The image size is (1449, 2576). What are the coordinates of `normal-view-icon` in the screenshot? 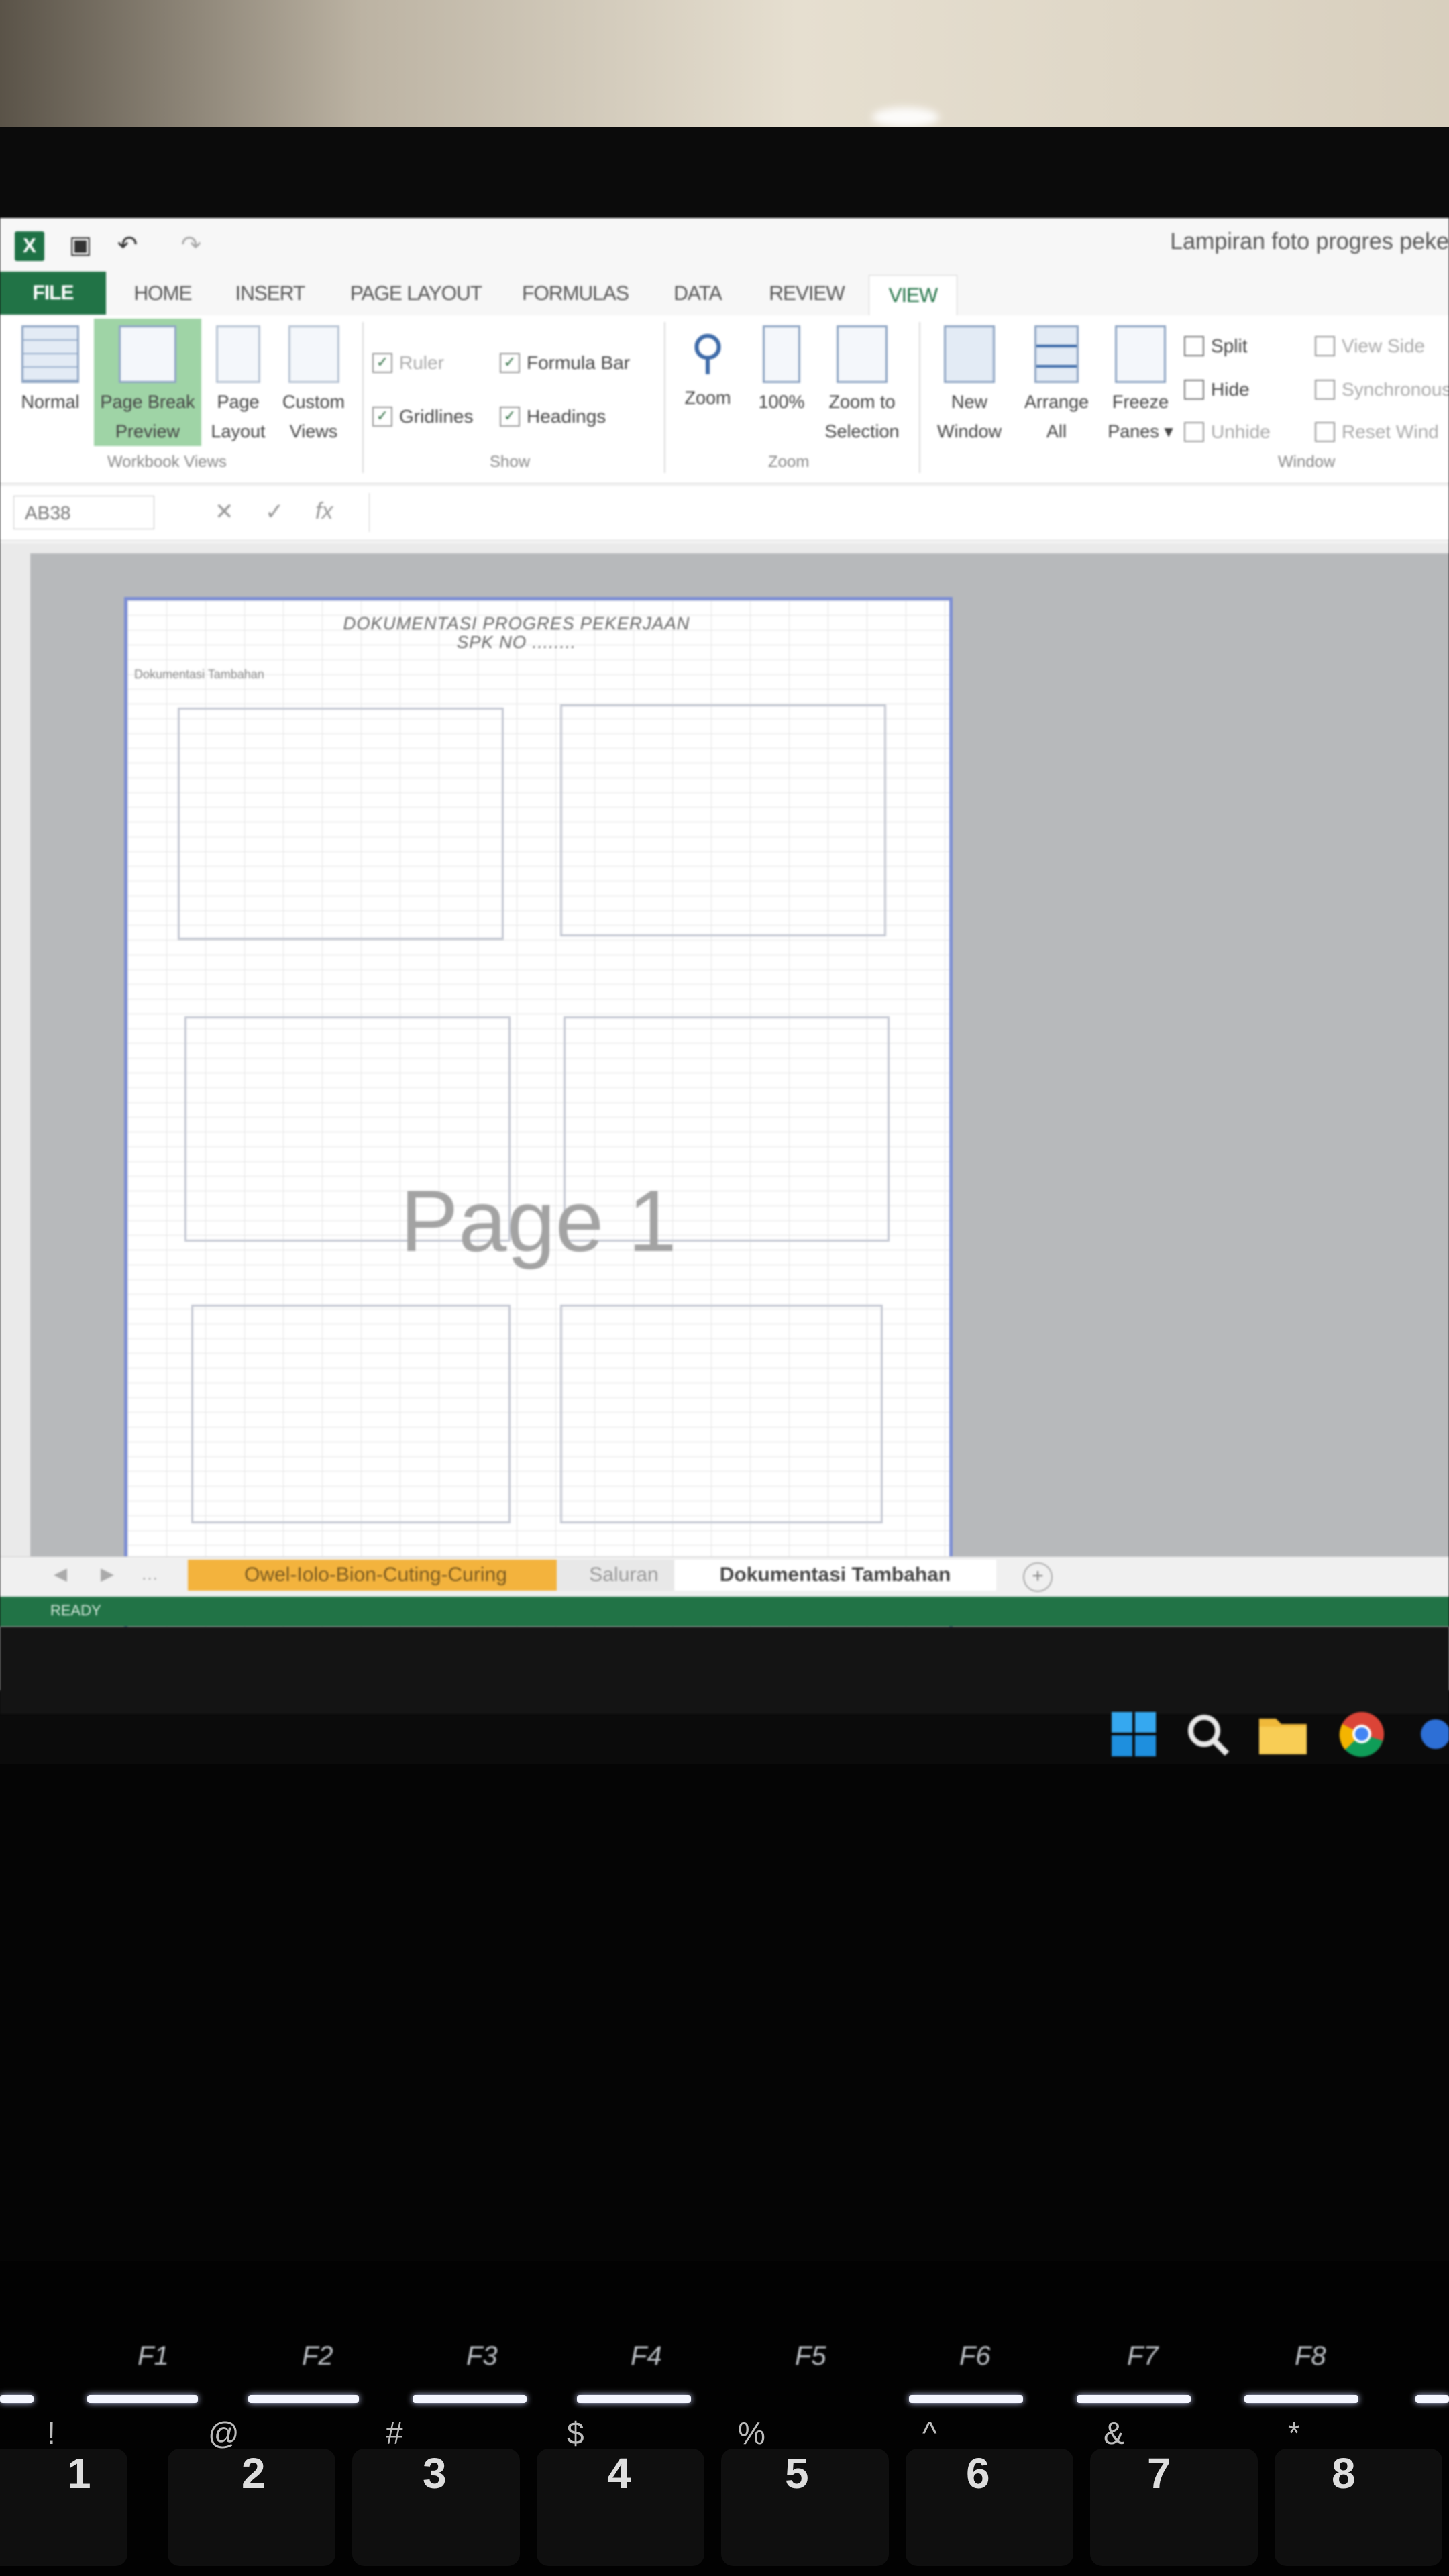 It's located at (50, 354).